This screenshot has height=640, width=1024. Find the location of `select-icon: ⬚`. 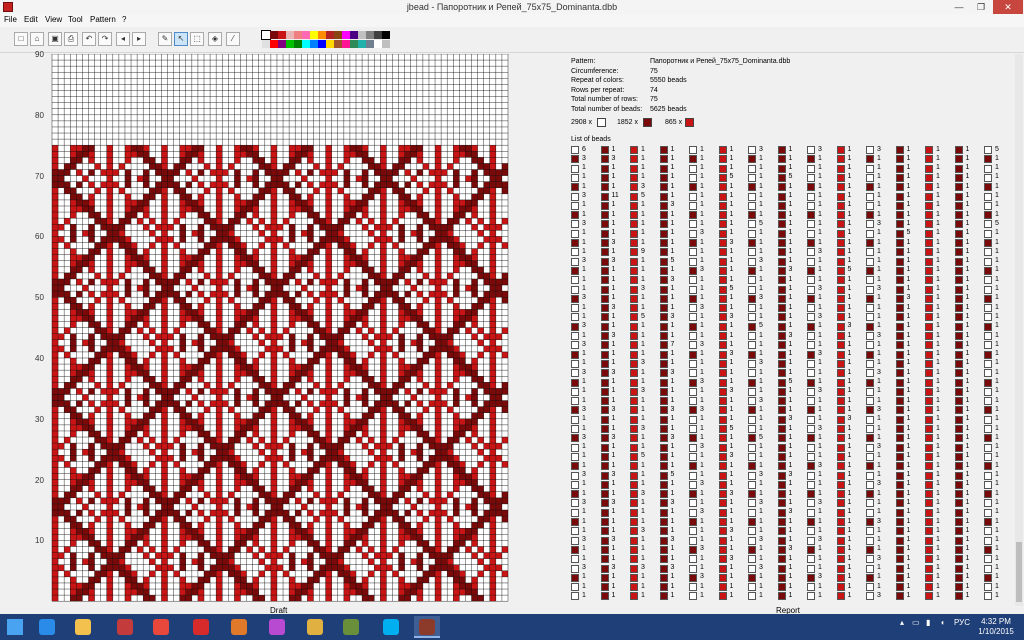

select-icon: ⬚ is located at coordinates (197, 39).